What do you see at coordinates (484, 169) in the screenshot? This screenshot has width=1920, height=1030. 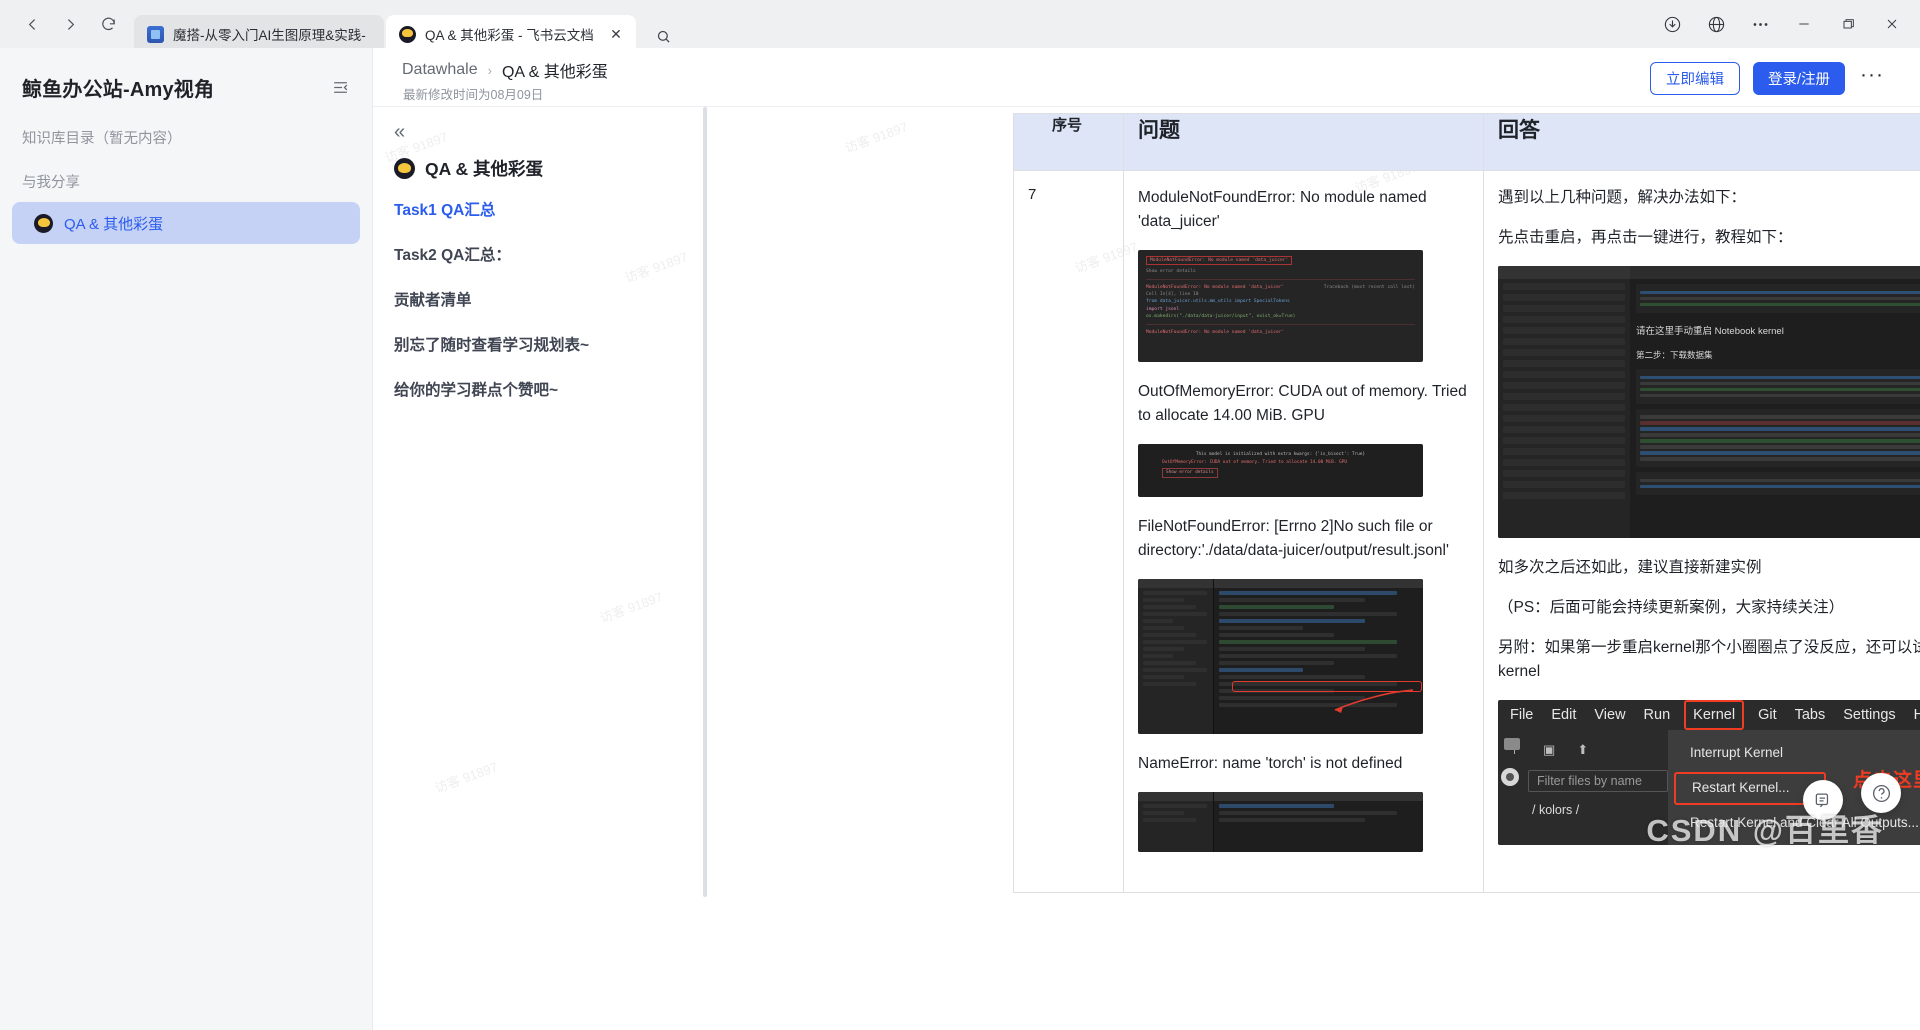 I see `outline-title-label: QA & 其他彩蛋` at bounding box center [484, 169].